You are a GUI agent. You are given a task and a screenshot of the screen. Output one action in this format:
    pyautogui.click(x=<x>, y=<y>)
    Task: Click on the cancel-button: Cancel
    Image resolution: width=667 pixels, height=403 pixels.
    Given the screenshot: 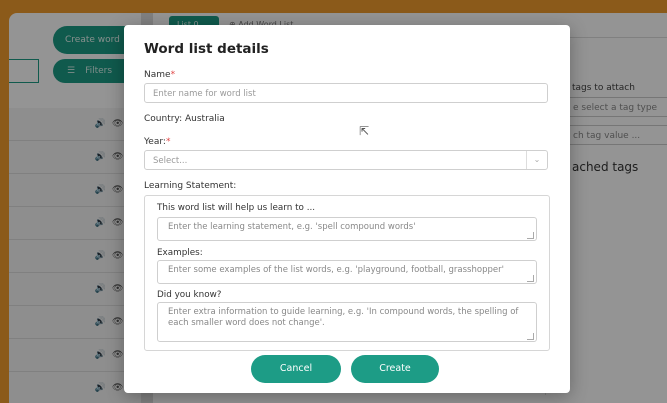 What is the action you would take?
    pyautogui.click(x=296, y=369)
    